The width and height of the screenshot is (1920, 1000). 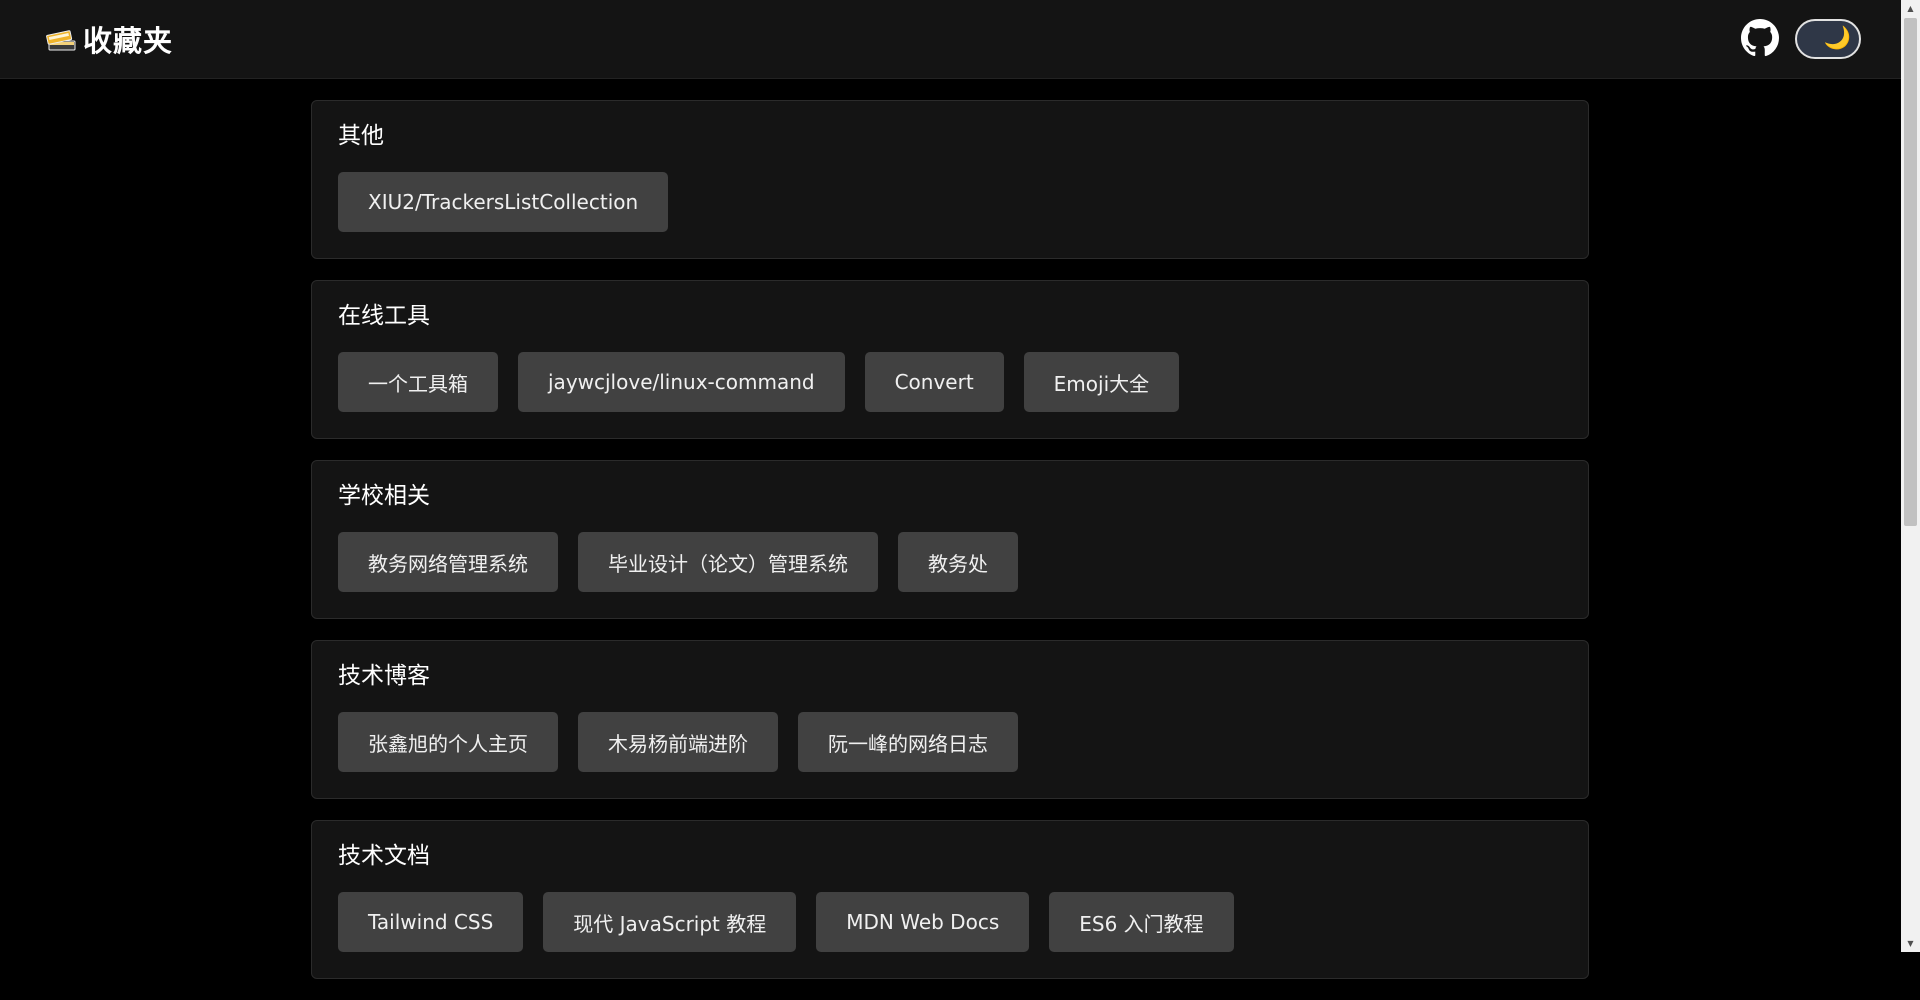 I want to click on scroll-thumb, so click(x=1910, y=272).